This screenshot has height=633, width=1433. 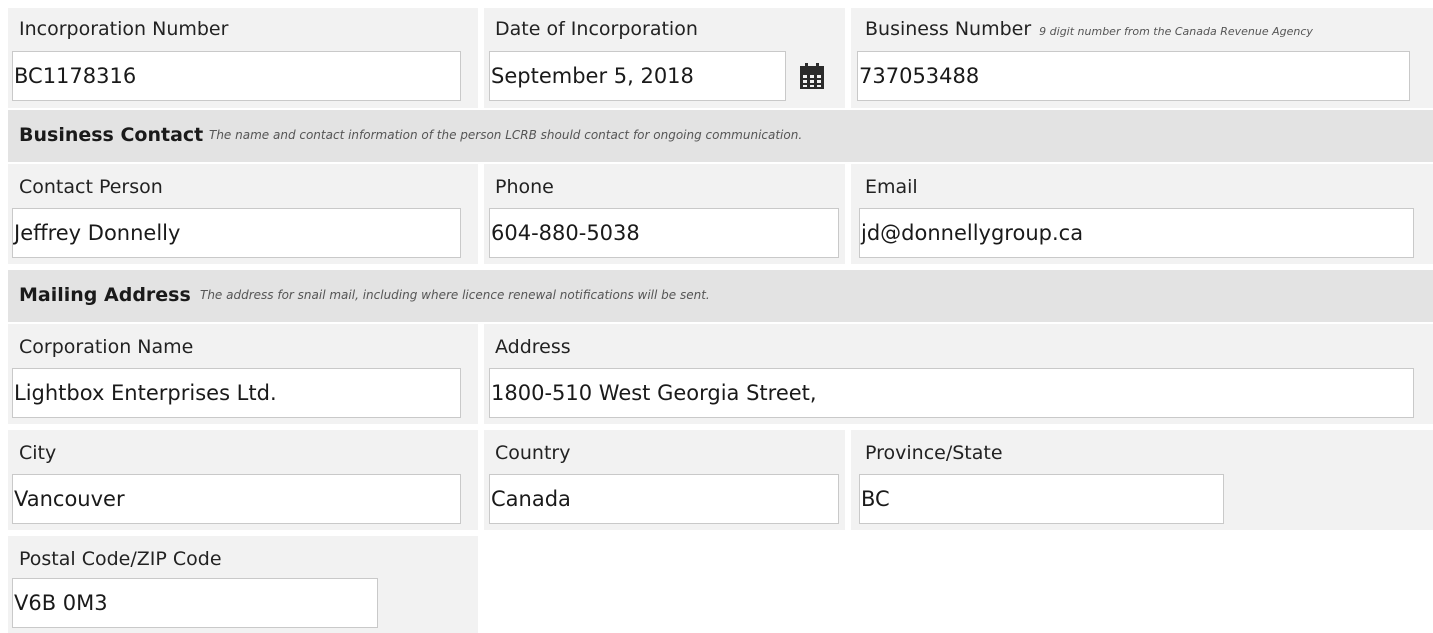 I want to click on address-group: Address 1800-510 West Georgia Street,, so click(x=958, y=374).